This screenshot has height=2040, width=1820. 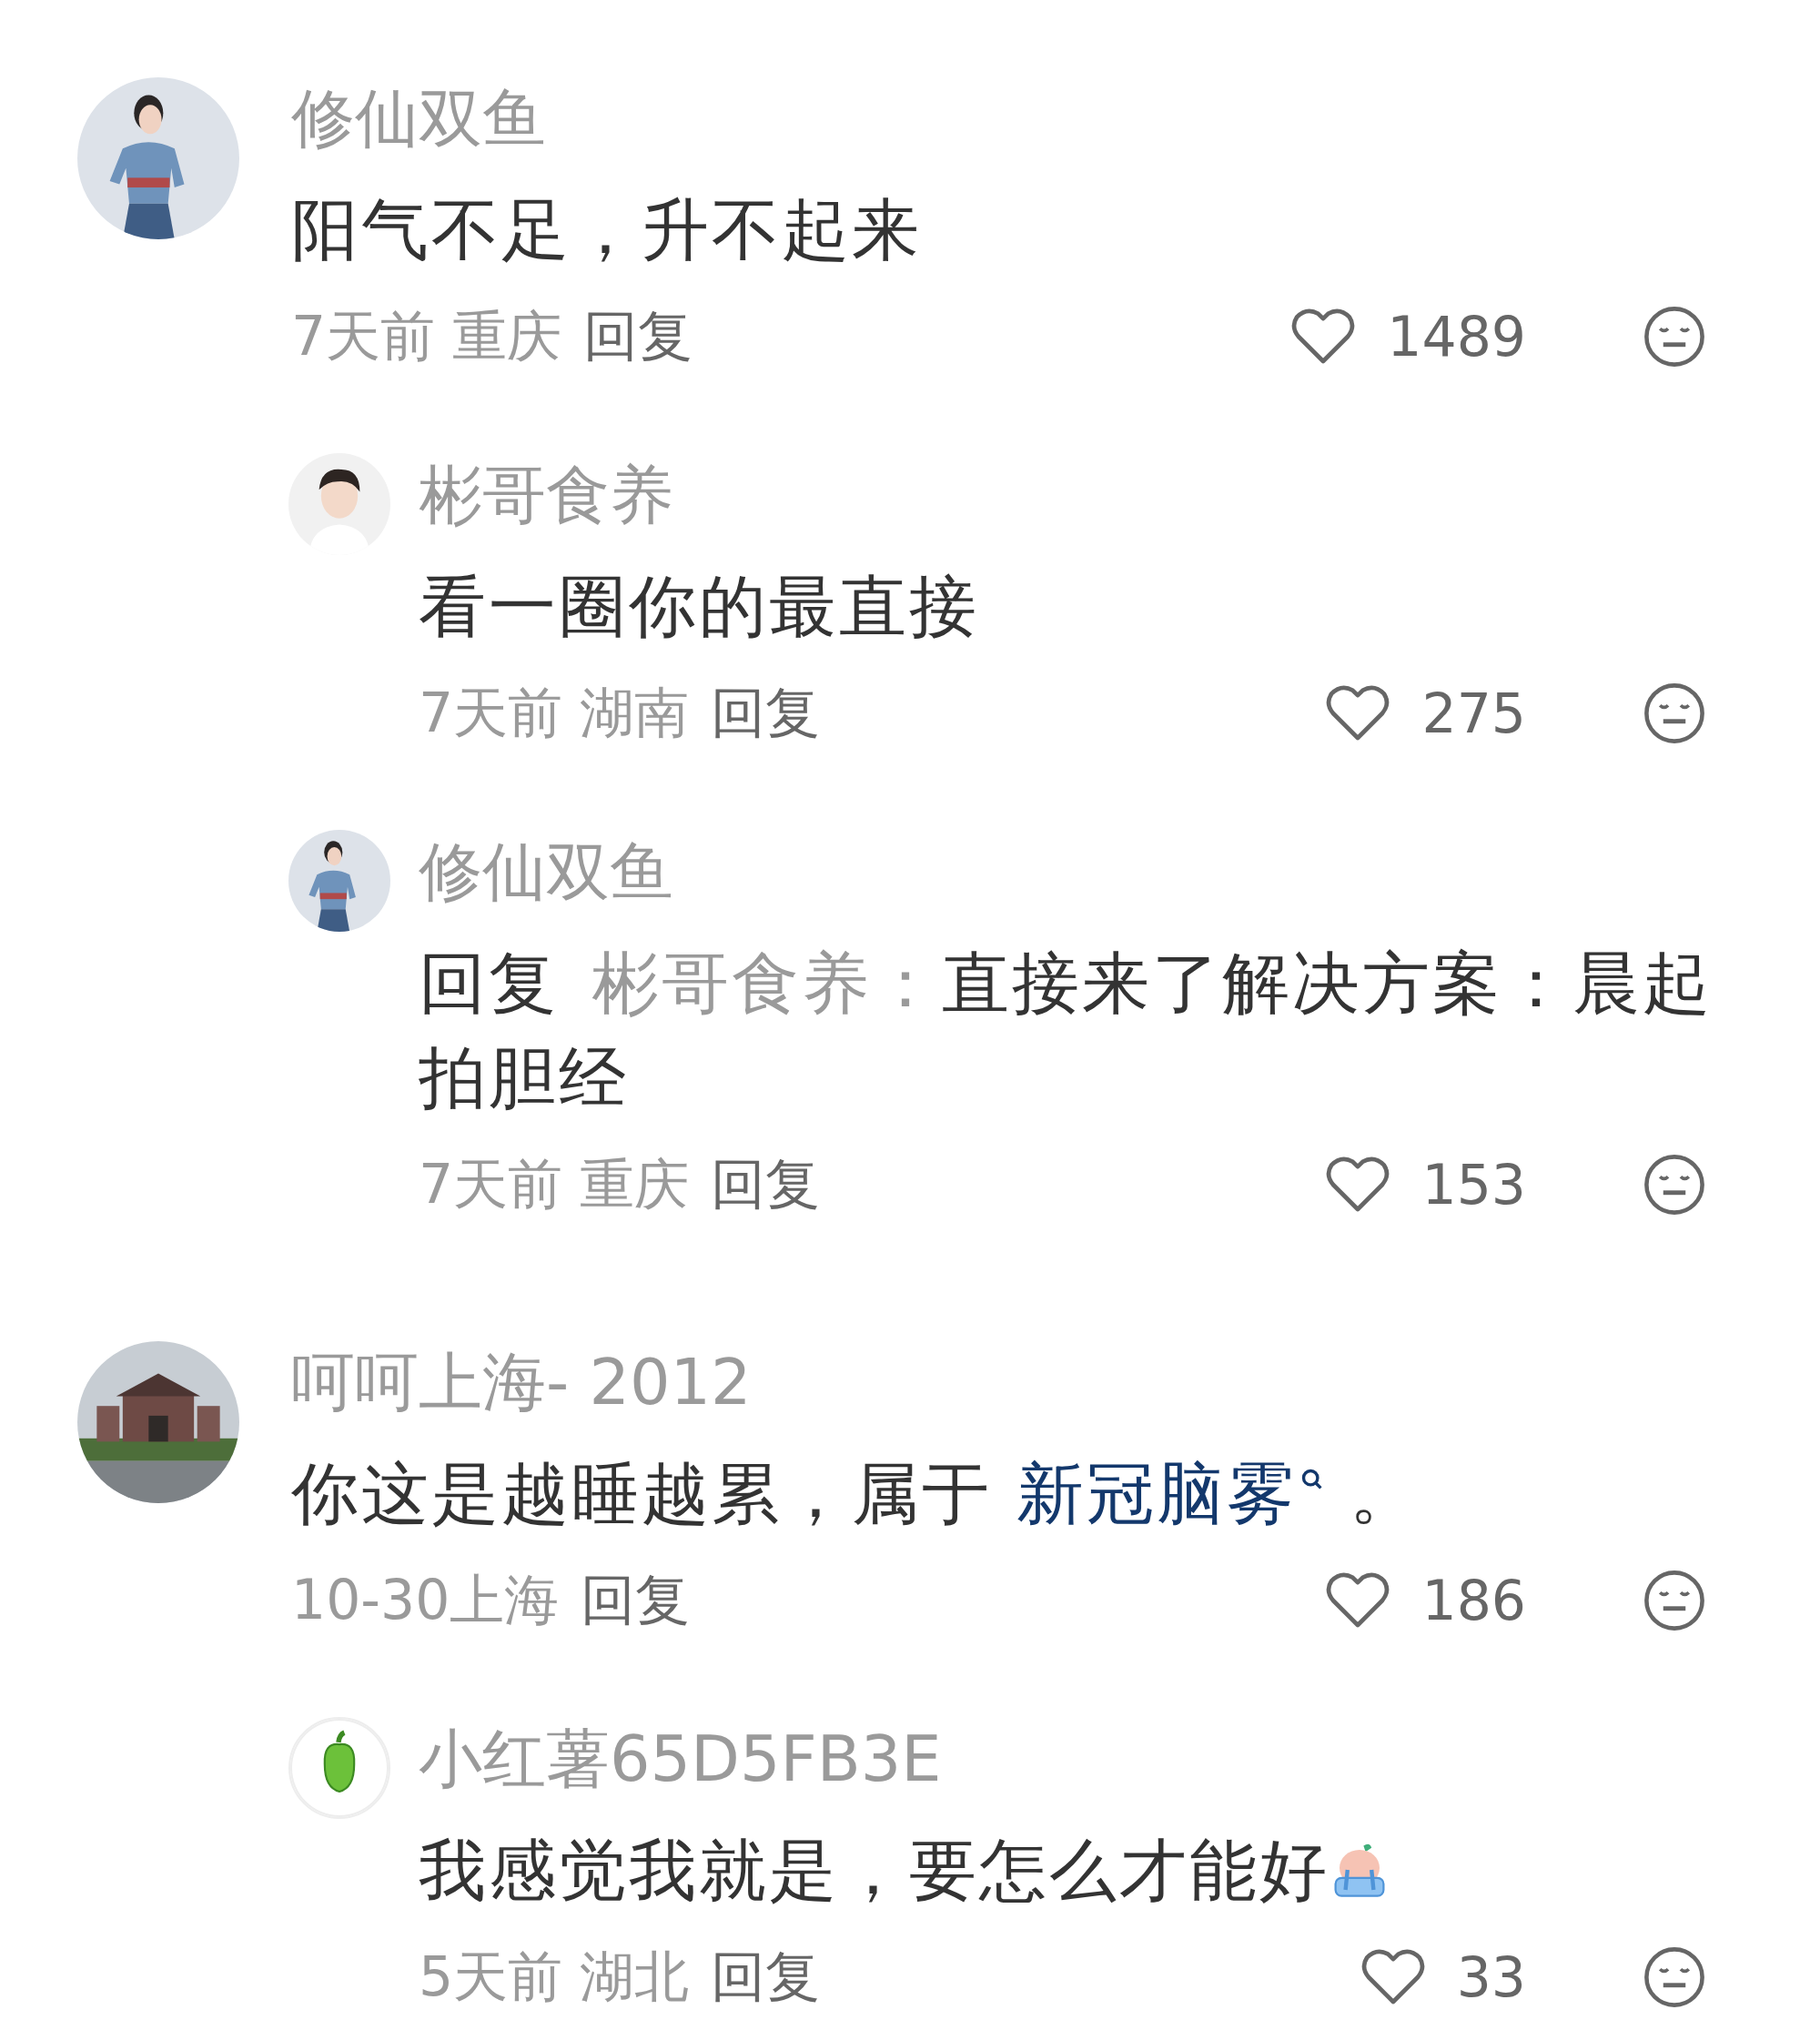 I want to click on comment-text: 我感觉我就是，要怎么才能好, so click(x=875, y=1871).